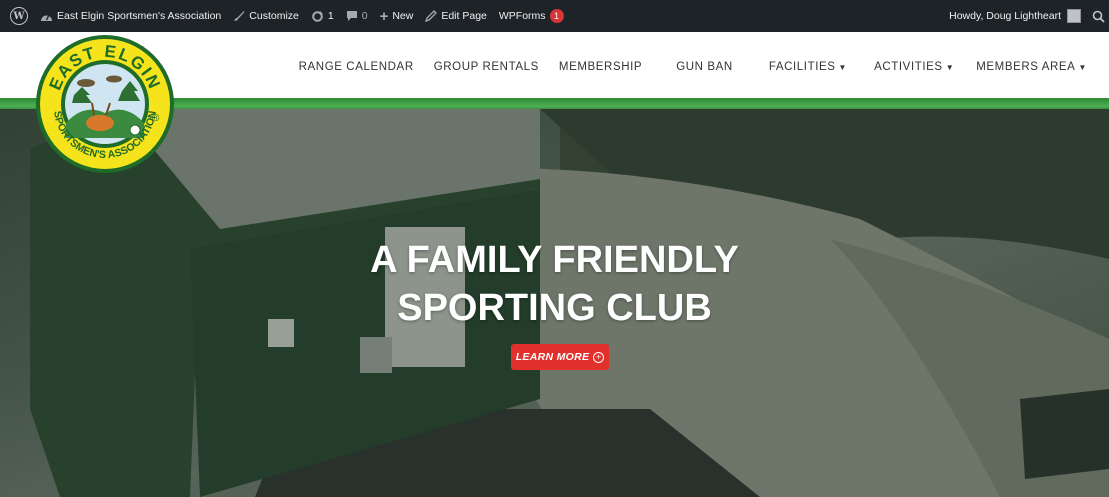  I want to click on new-content-menu: + New, so click(397, 16).